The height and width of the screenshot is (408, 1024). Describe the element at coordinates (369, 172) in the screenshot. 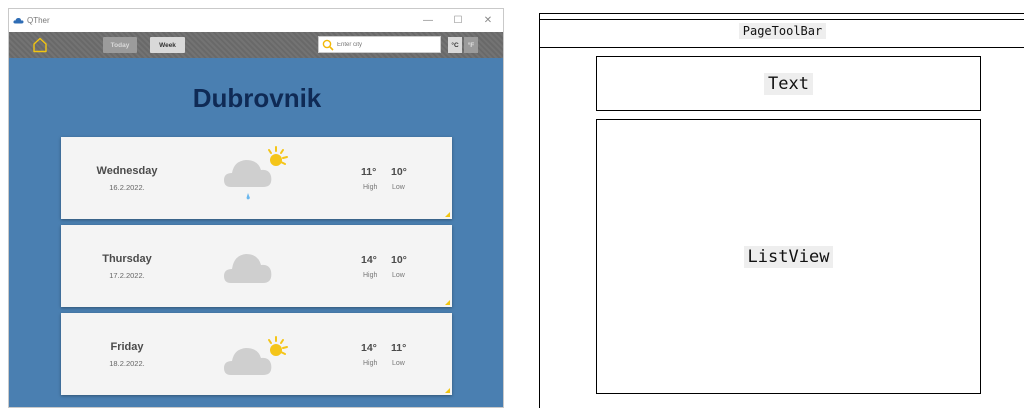

I see `high-temp: 11°` at that location.